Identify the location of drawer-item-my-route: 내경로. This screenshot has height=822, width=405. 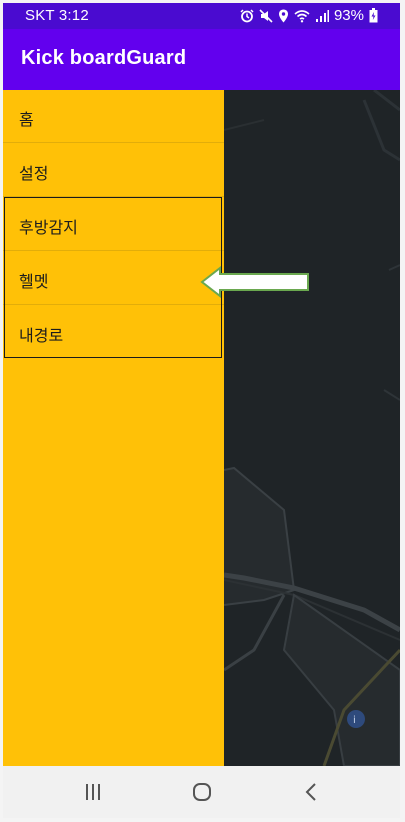
(113, 332).